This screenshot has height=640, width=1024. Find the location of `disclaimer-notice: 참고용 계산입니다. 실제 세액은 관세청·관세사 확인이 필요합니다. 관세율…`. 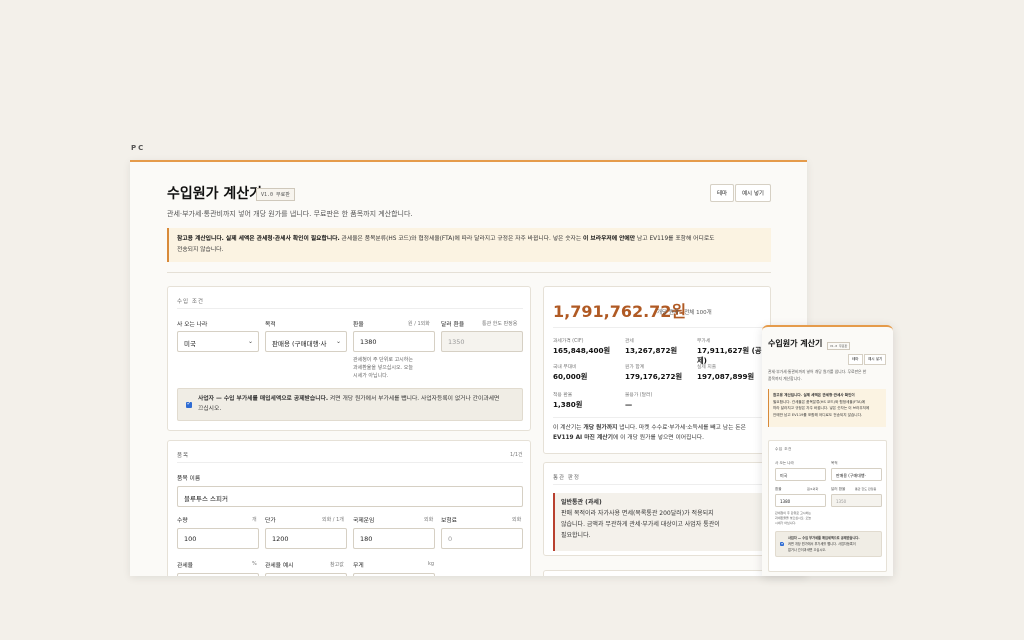

disclaimer-notice: 참고용 계산입니다. 실제 세액은 관세청·관세사 확인이 필요합니다. 관세율… is located at coordinates (469, 245).